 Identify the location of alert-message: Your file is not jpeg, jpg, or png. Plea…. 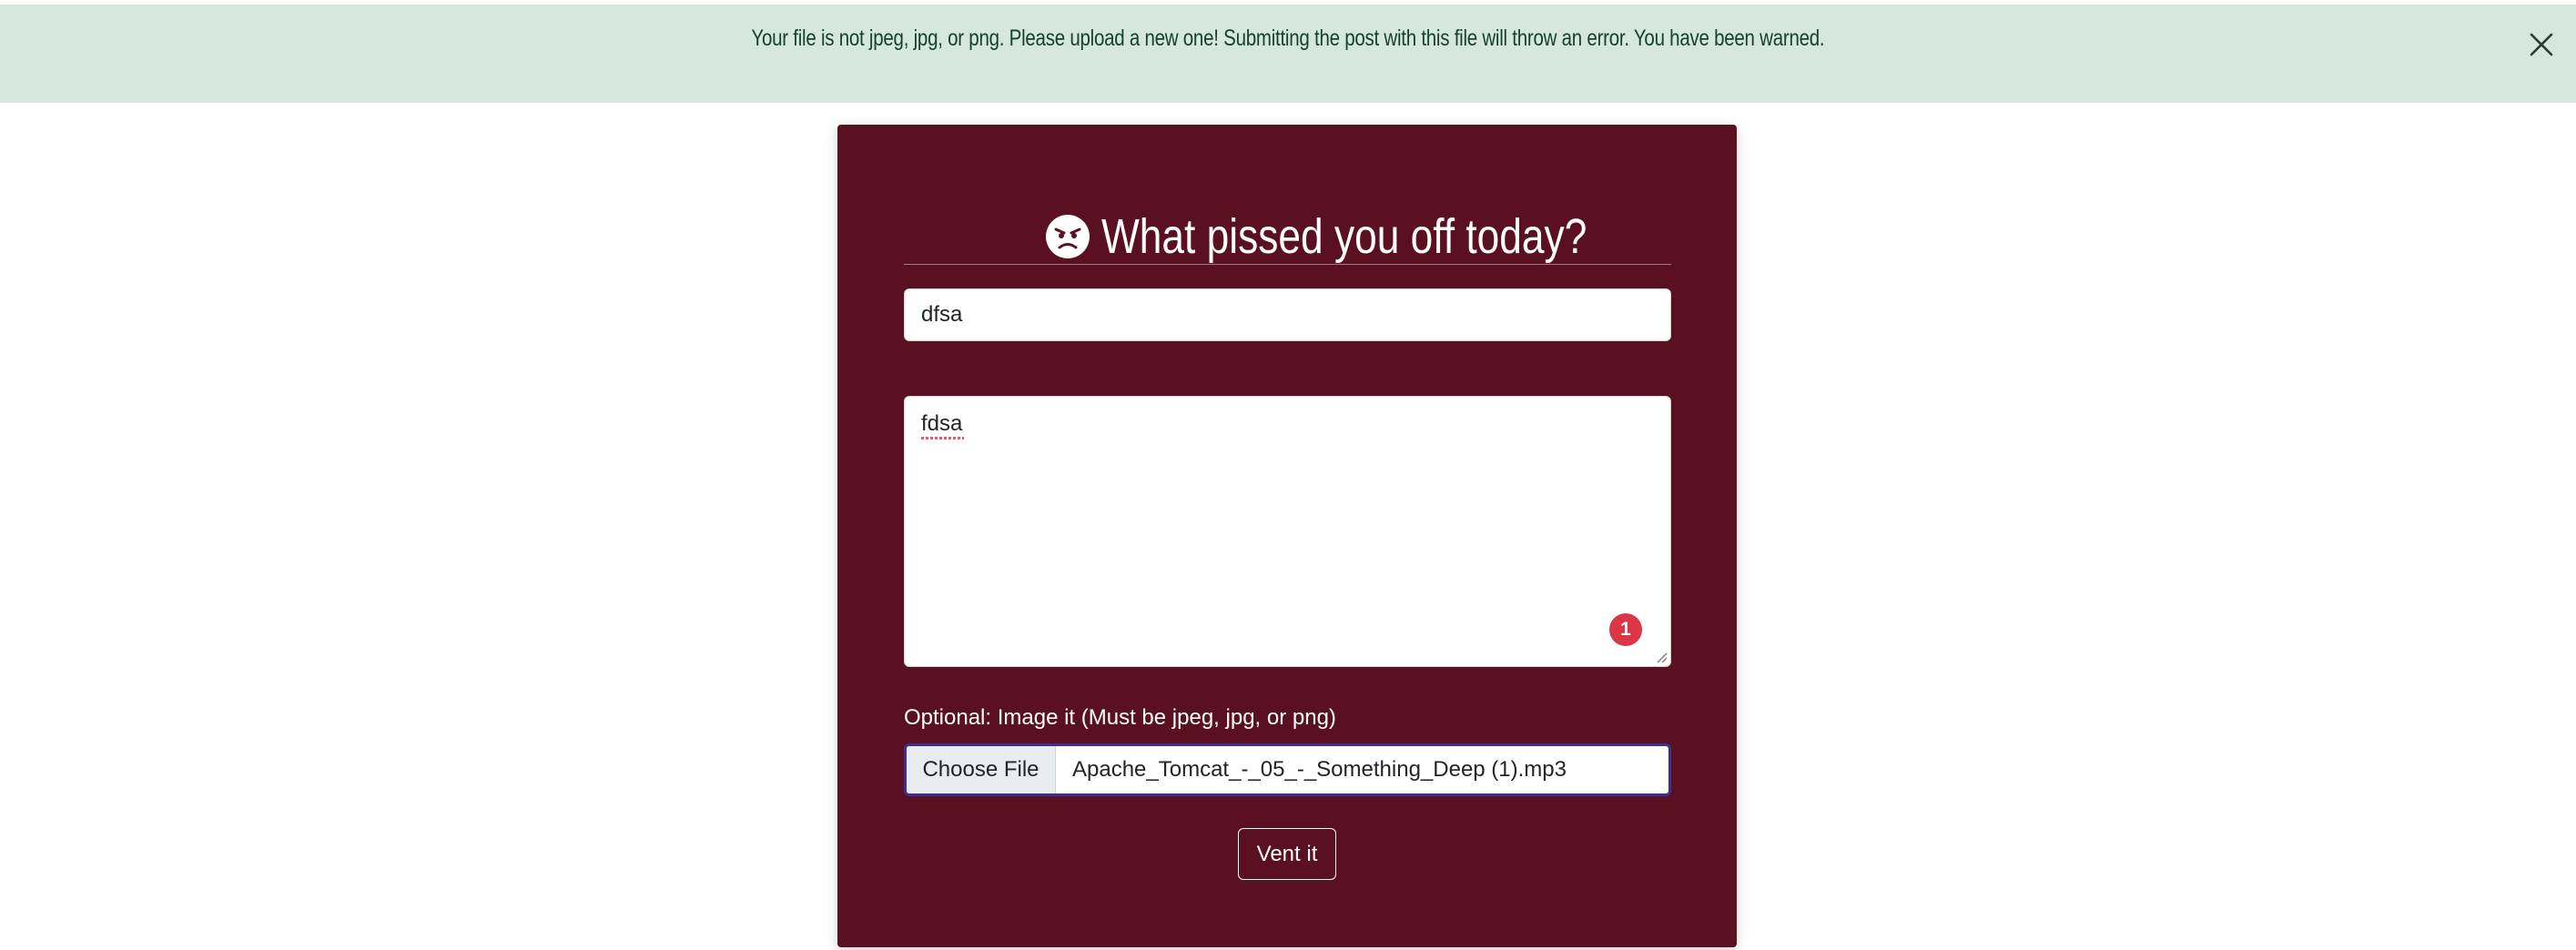
(1288, 38).